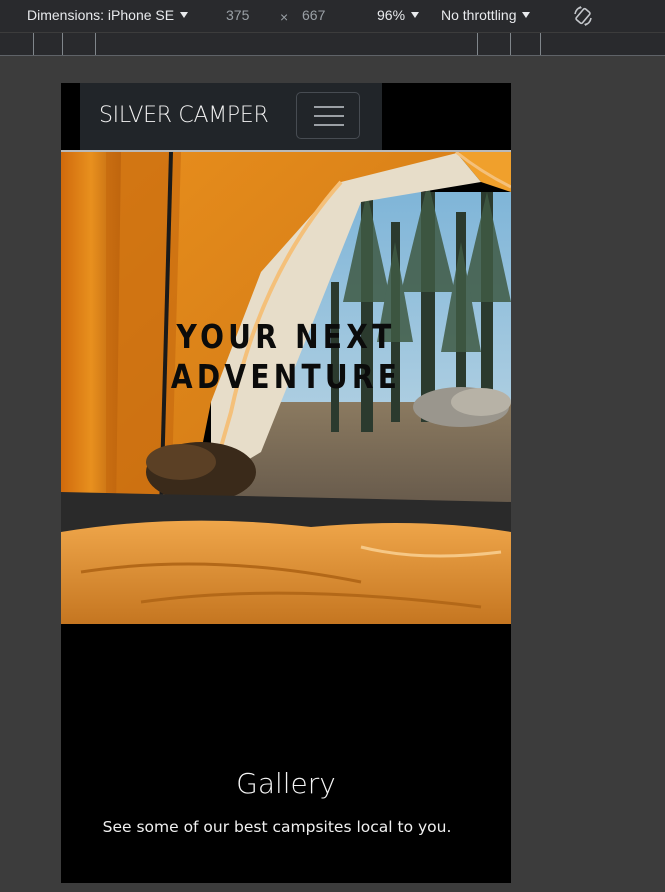 The width and height of the screenshot is (665, 892). I want to click on throttle-selector: No throttling, so click(486, 15).